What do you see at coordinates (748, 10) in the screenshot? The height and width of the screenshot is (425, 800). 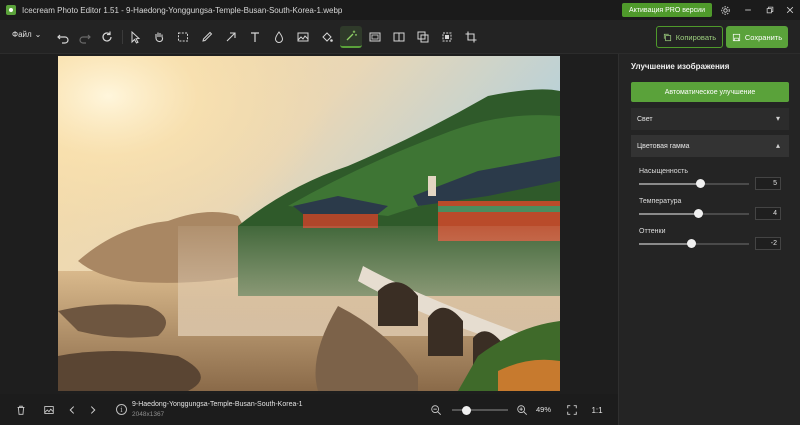 I see `minimize-icon` at bounding box center [748, 10].